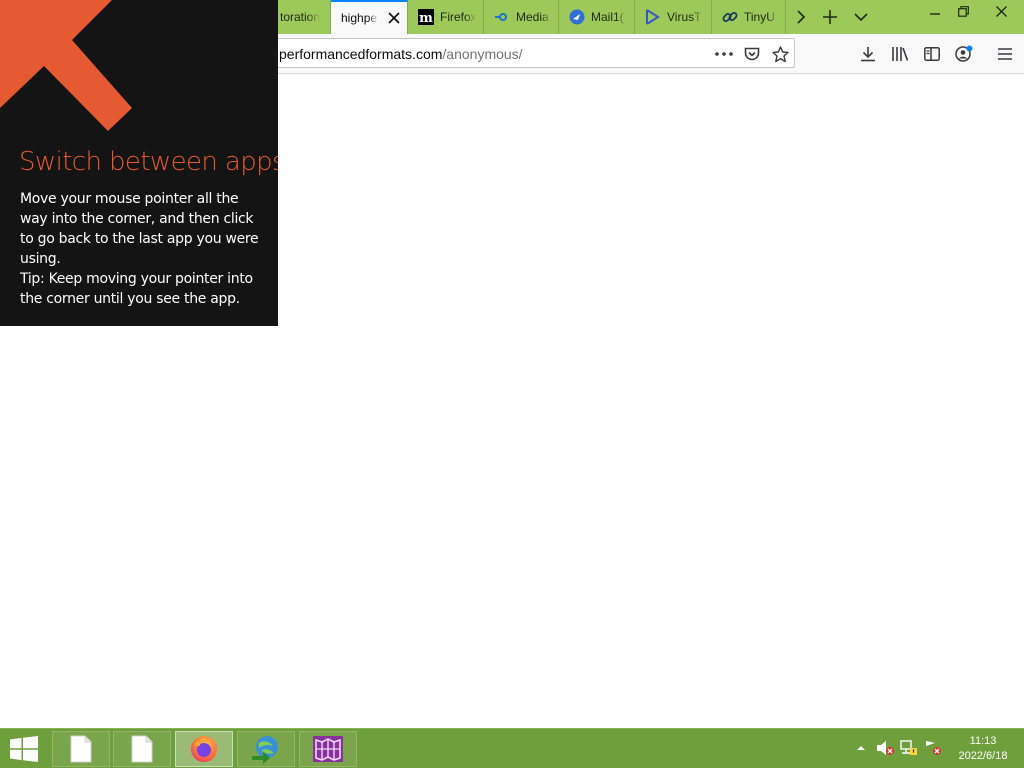 The image size is (1024, 768). Describe the element at coordinates (502, 17) in the screenshot. I see `media-icon` at that location.